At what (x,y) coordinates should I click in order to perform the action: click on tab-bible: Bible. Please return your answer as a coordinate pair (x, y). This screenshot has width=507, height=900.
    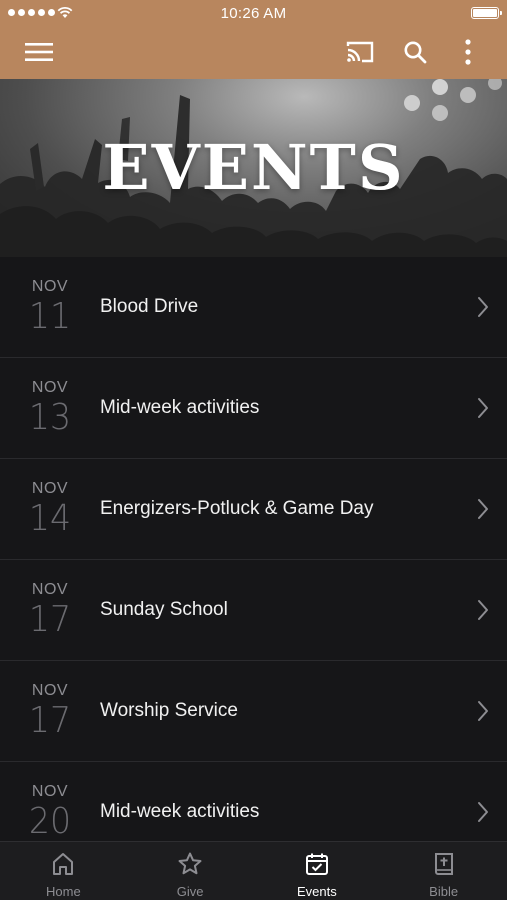
    Looking at the image, I should click on (443, 871).